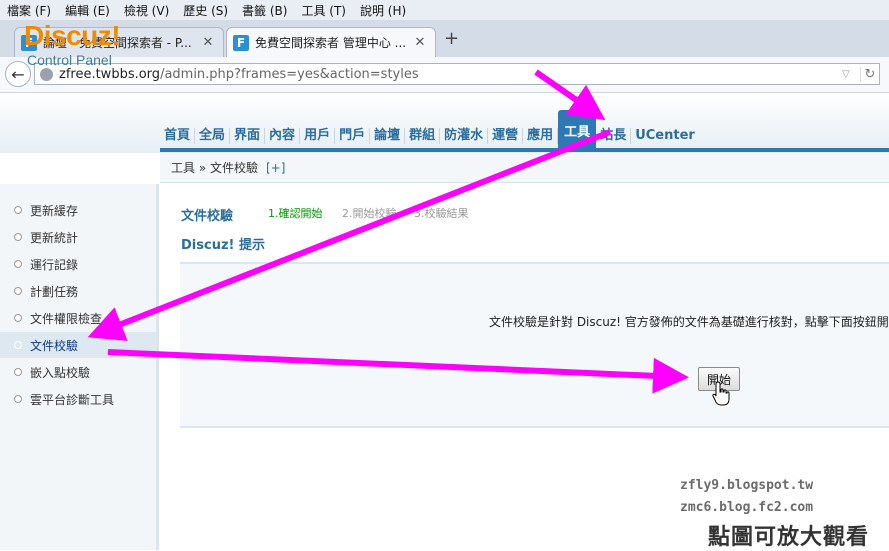 The height and width of the screenshot is (551, 889). What do you see at coordinates (275, 168) in the screenshot?
I see `breadcrumb-add-button: [+]` at bounding box center [275, 168].